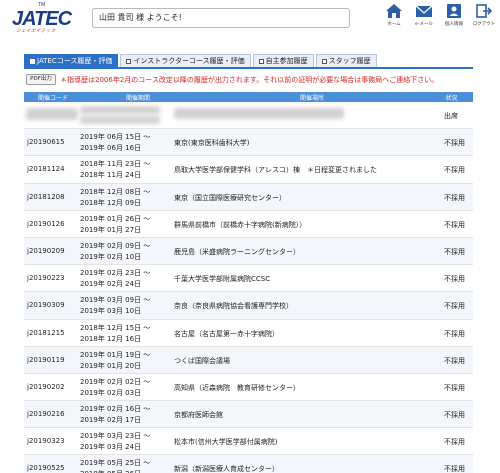  What do you see at coordinates (52, 98) in the screenshot?
I see `column-header-code: 開催コード` at bounding box center [52, 98].